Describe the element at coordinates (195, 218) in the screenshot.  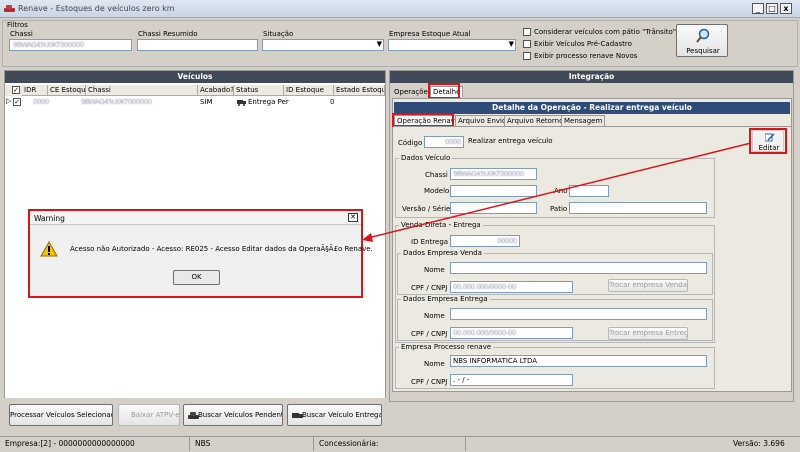
I see `warning-titlebar: Warning ✕` at that location.